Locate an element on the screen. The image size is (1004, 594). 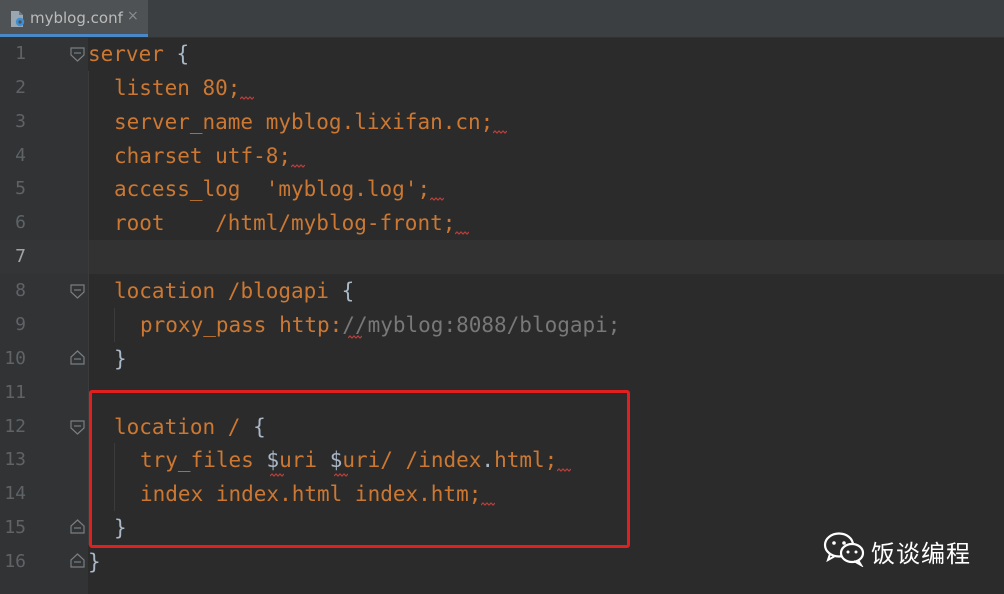
line-number: 10 is located at coordinates (15, 358).